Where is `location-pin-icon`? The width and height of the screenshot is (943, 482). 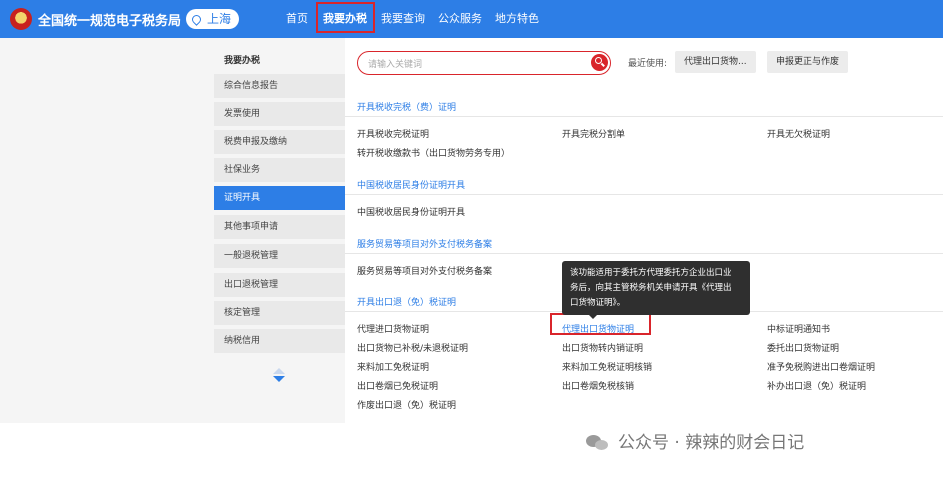
location-pin-icon is located at coordinates (196, 19).